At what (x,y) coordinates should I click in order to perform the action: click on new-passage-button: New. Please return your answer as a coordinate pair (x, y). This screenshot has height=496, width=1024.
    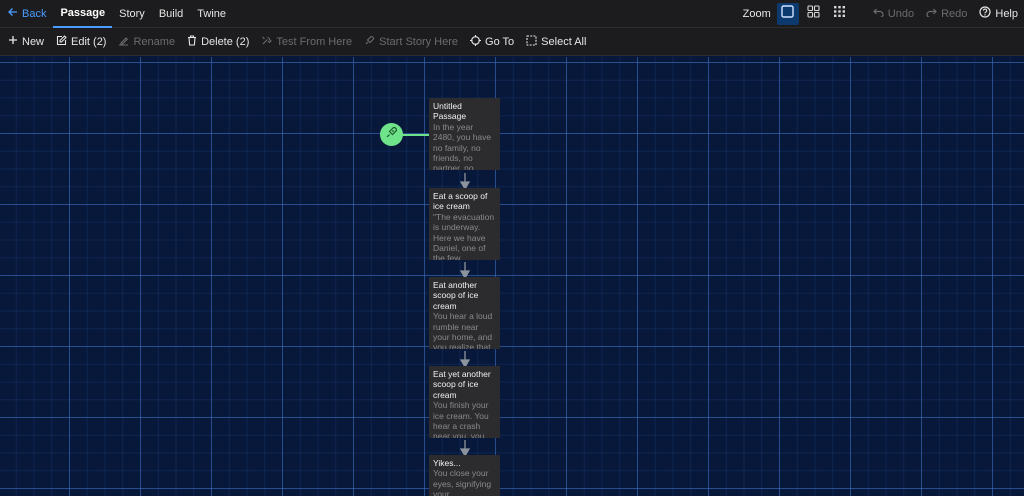
    Looking at the image, I should click on (26, 42).